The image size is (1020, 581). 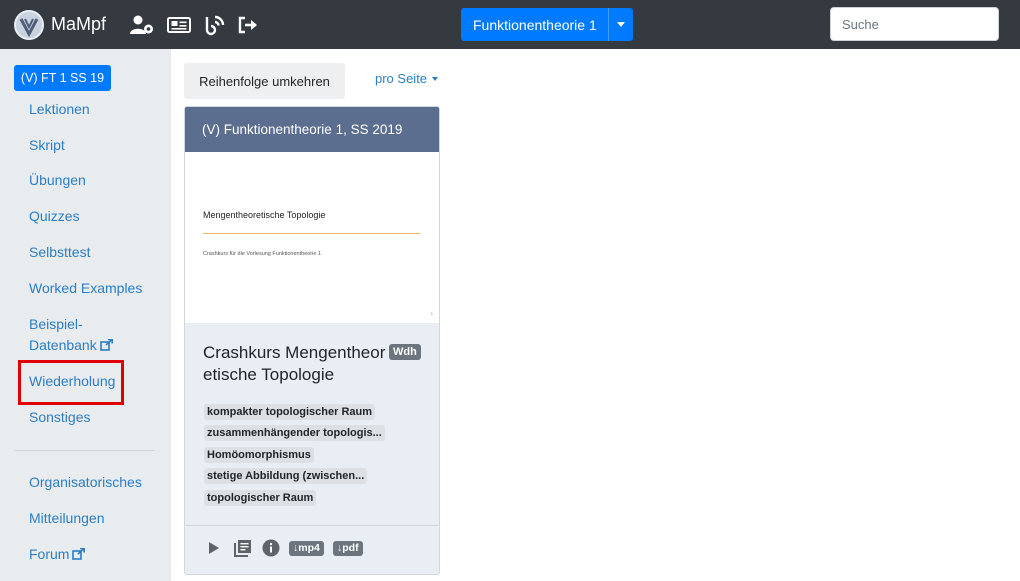 I want to click on sidebar-item-worked-examples: Worked Examples, so click(x=85, y=288).